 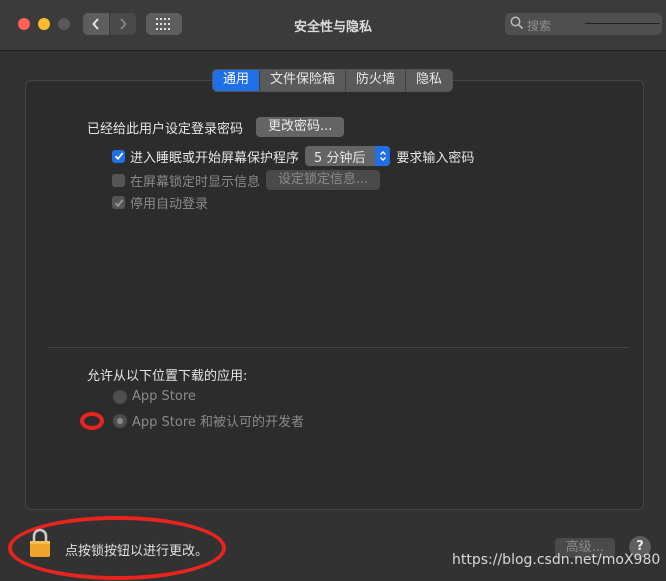 I want to click on app-store-radio-label: App Store, so click(x=164, y=396).